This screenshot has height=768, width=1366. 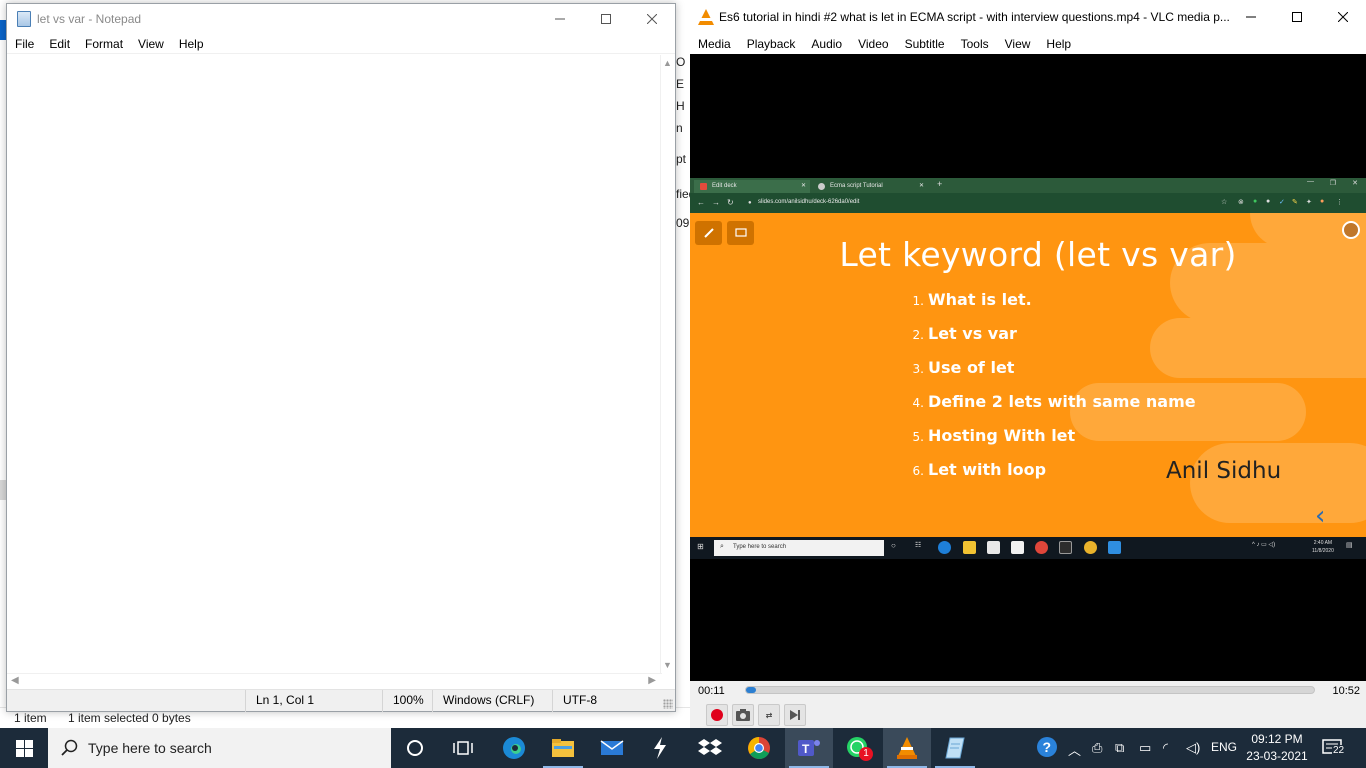 I want to click on menu-dots-icon: ⋮, so click(x=1339, y=202).